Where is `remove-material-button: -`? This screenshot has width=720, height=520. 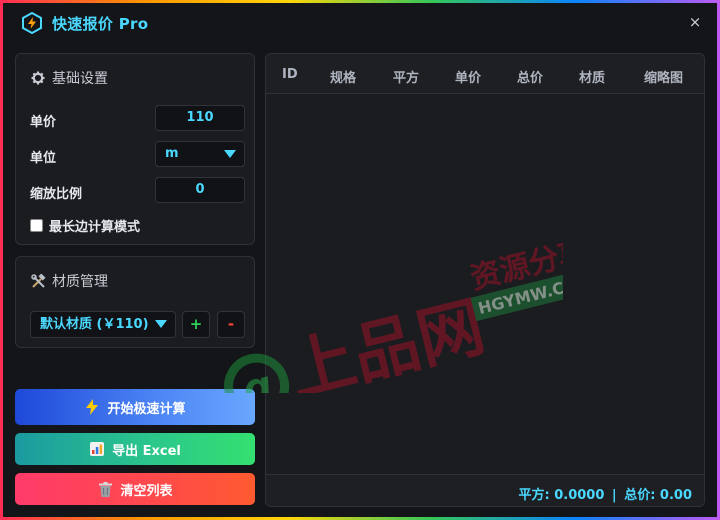
remove-material-button: - is located at coordinates (231, 324).